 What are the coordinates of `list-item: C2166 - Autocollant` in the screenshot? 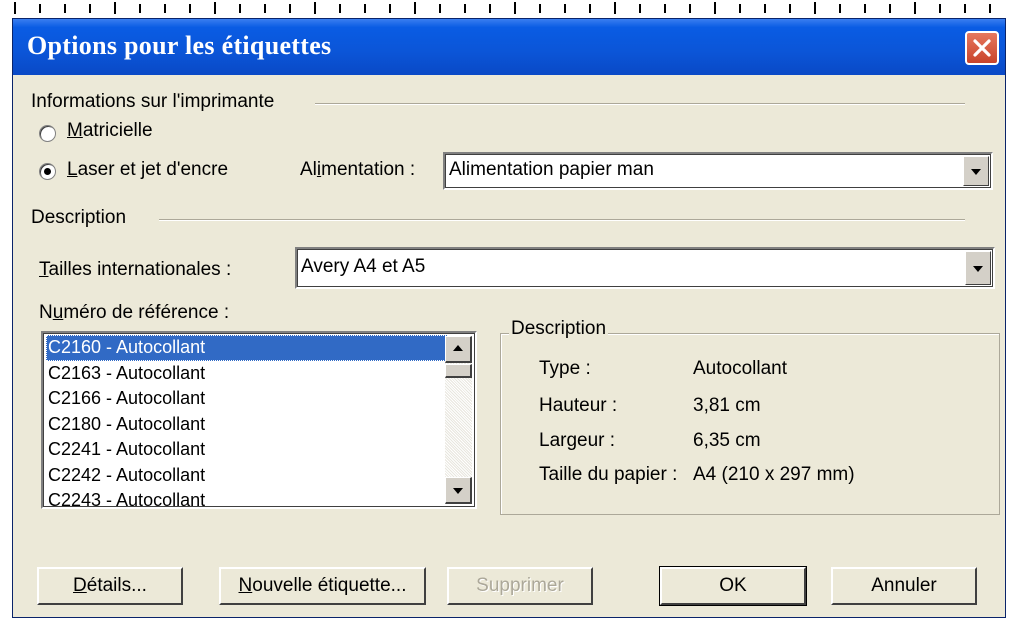 It's located at (247, 399).